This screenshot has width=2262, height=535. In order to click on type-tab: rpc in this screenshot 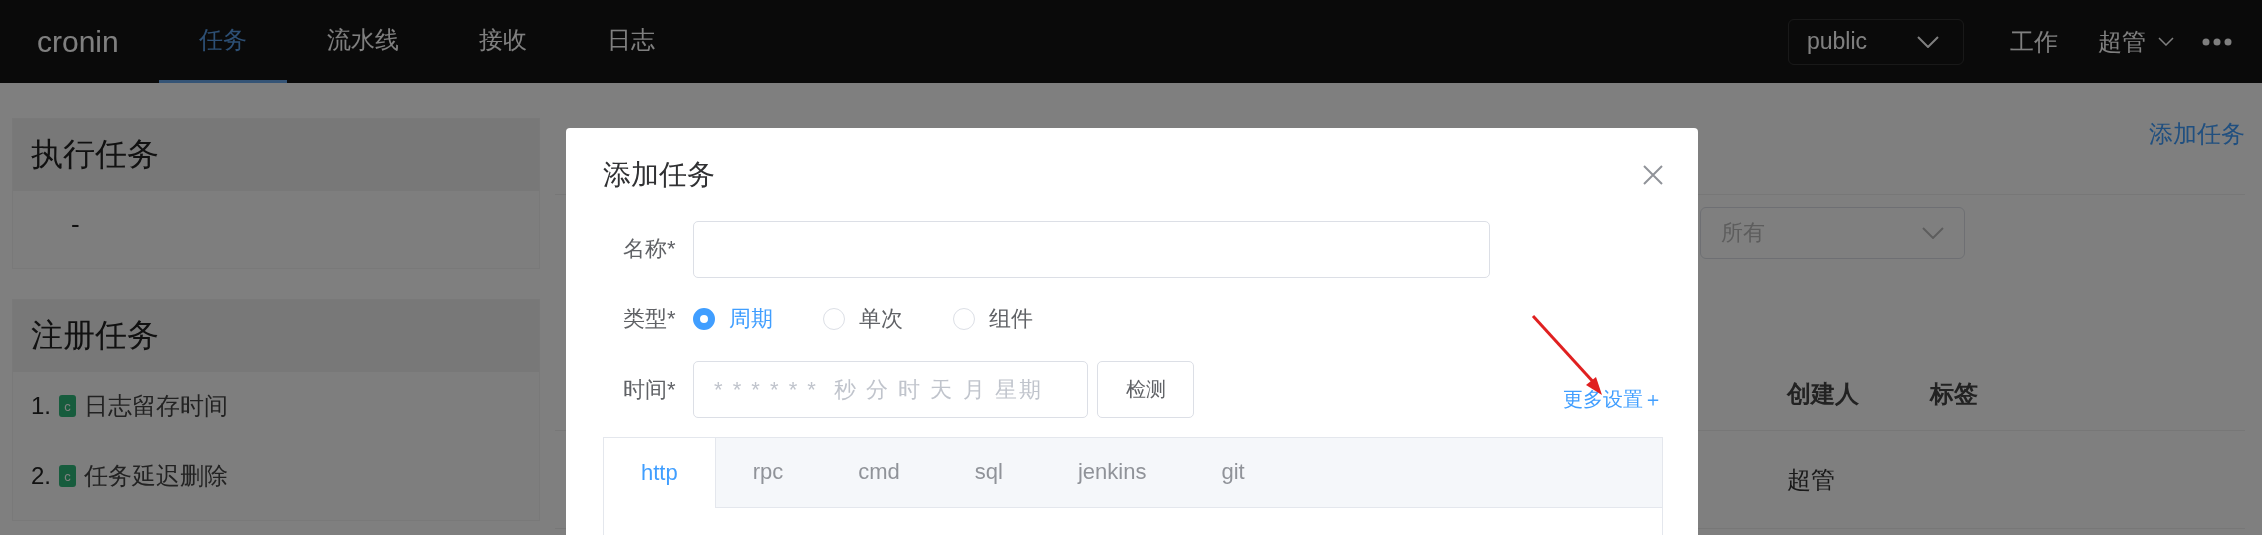, I will do `click(768, 472)`.